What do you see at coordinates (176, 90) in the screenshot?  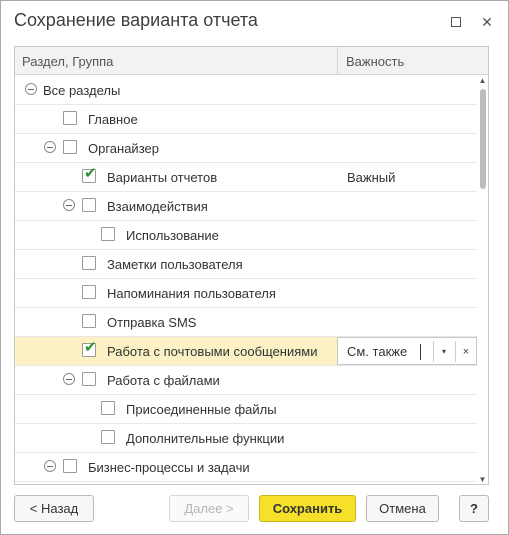 I see `section-cell: Все разделы` at bounding box center [176, 90].